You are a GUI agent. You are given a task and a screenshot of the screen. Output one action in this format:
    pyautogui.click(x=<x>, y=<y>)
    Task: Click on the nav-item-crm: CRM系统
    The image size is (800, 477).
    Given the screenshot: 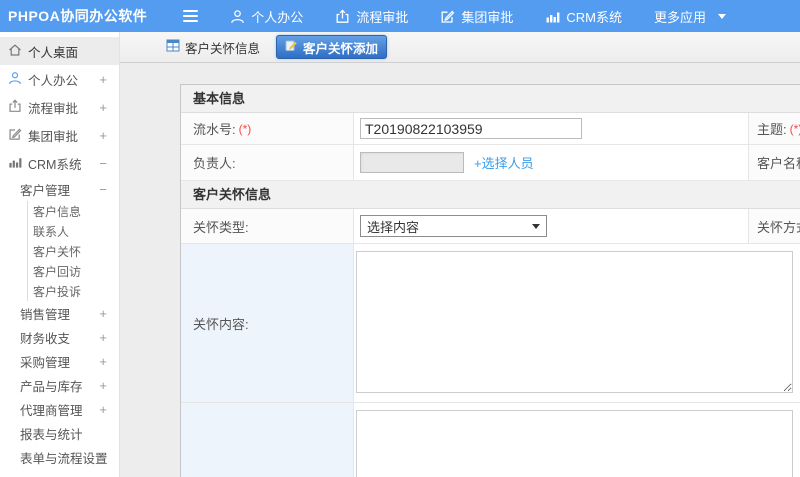 What is the action you would take?
    pyautogui.click(x=583, y=16)
    